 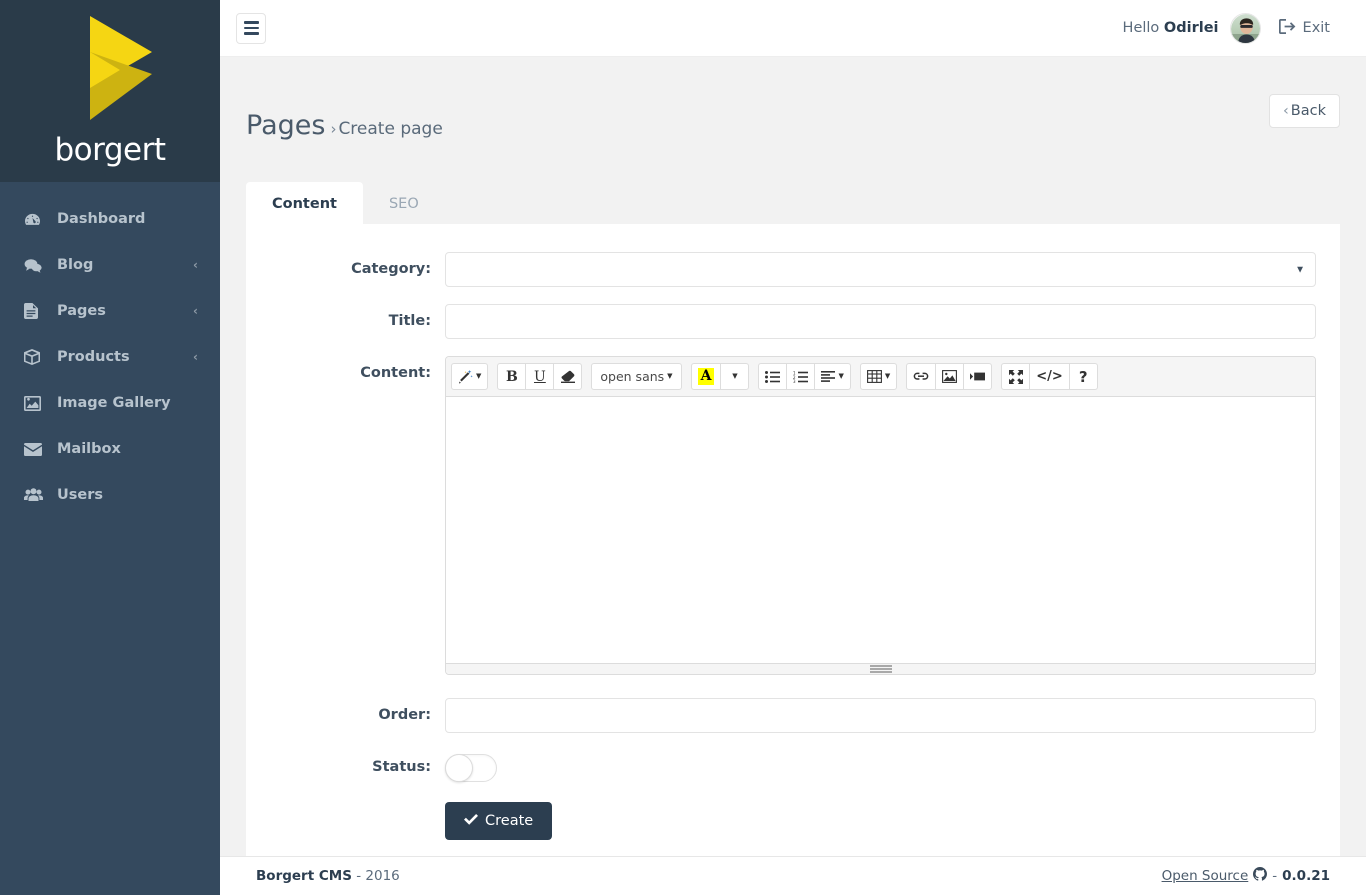 I want to click on sidebar-item-label: Pages, so click(x=81, y=311).